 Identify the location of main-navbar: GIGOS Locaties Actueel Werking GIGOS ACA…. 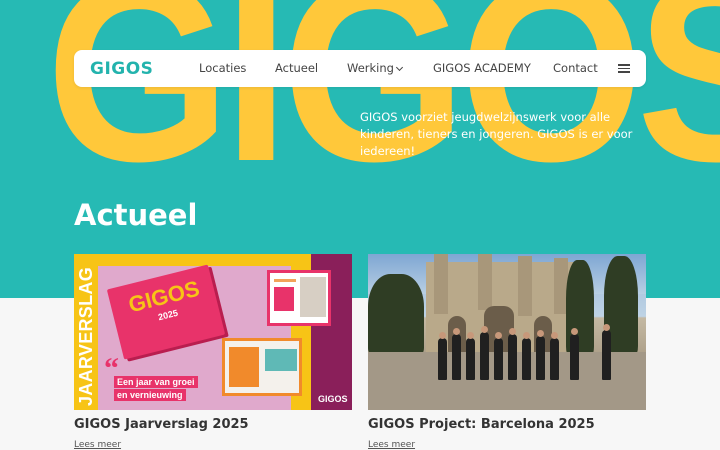
(360, 68).